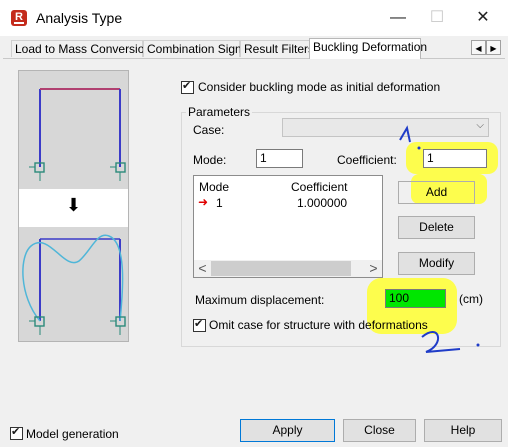  What do you see at coordinates (437, 17) in the screenshot?
I see `maximize-button: ☐` at bounding box center [437, 17].